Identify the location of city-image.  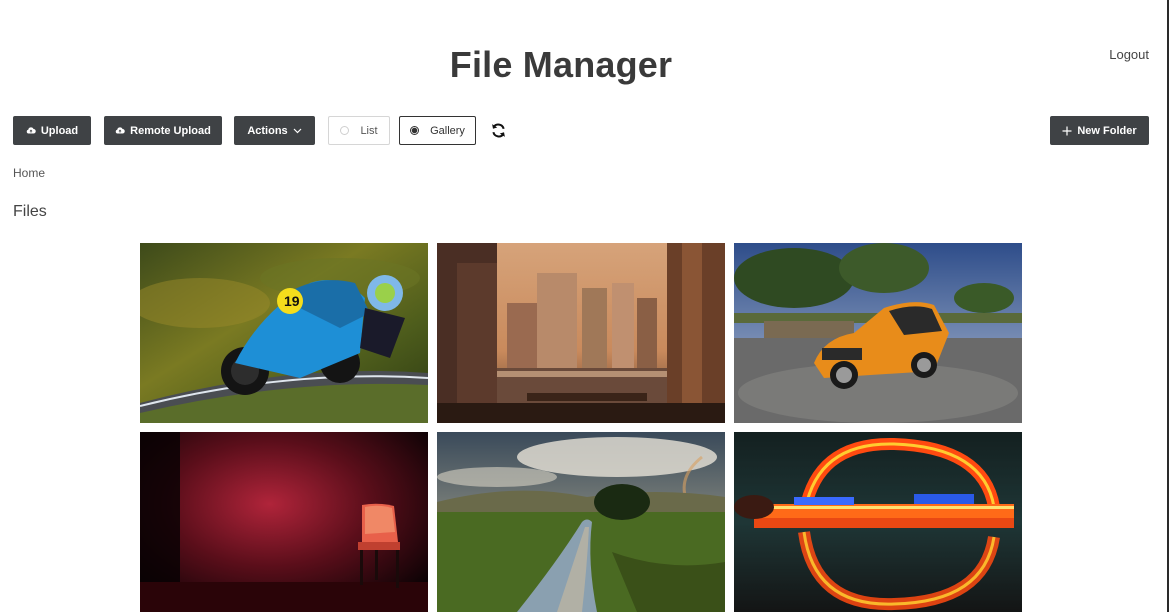
(581, 333).